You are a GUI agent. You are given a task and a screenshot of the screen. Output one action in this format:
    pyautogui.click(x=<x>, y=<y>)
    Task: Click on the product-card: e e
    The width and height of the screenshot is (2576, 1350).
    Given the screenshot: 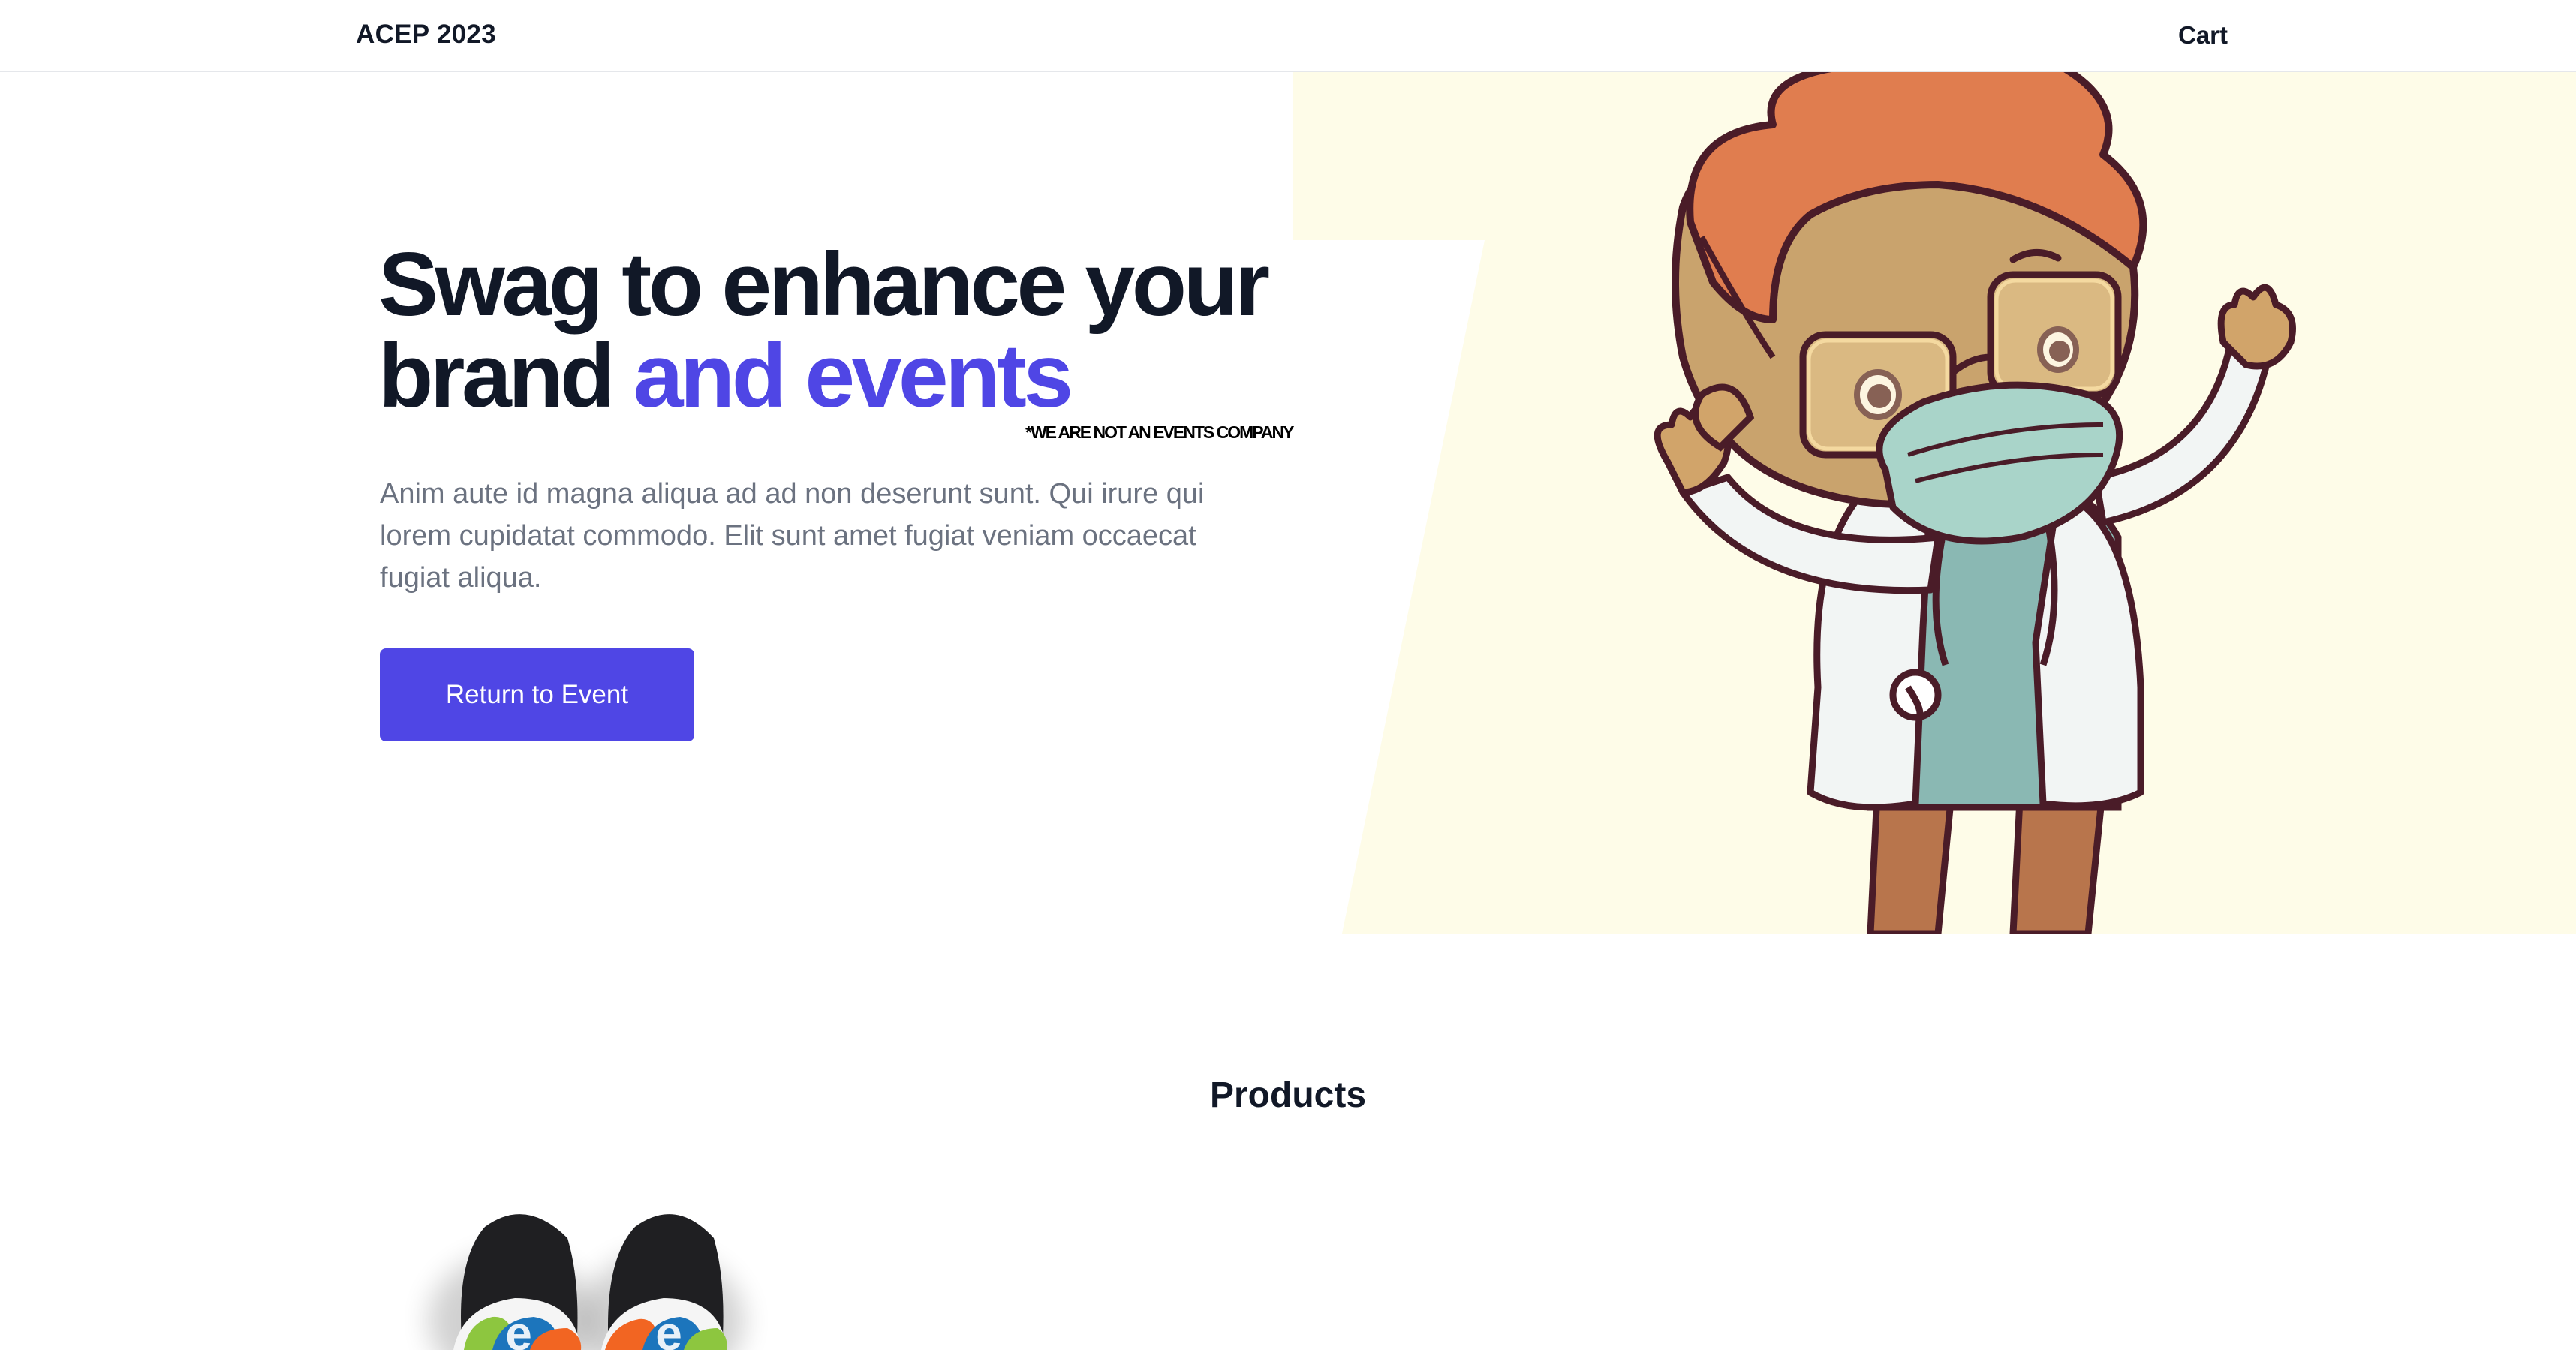 What is the action you would take?
    pyautogui.click(x=582, y=1271)
    